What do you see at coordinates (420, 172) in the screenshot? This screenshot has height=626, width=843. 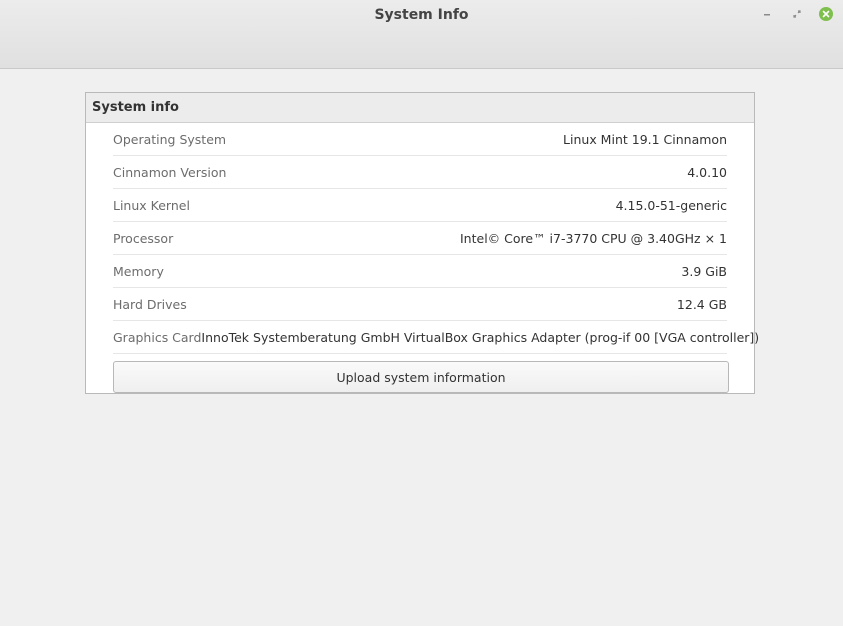 I see `info-row-cinnamon-version: Cinnamon Version 4.0.10` at bounding box center [420, 172].